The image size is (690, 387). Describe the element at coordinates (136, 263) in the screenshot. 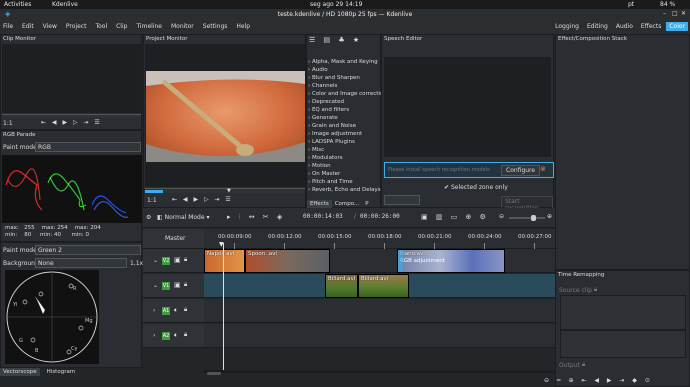

I see `vectorscope-zoom: 1,1x` at that location.